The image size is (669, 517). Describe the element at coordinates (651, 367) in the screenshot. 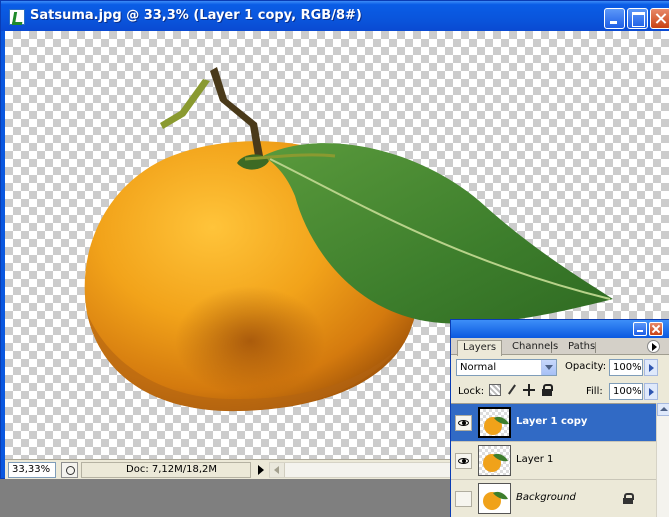

I see `opacity-slider-button` at that location.